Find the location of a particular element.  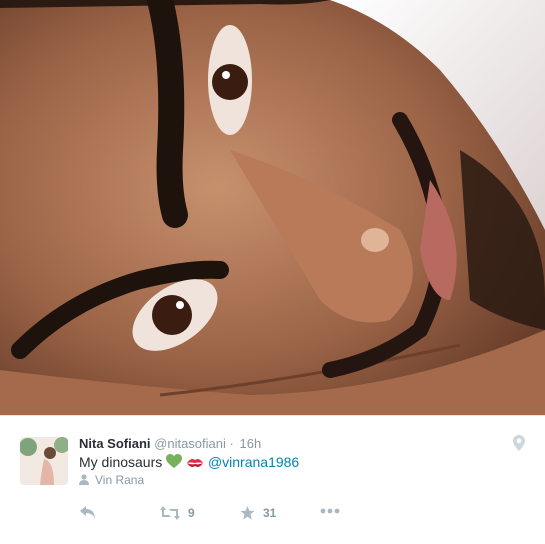

reply-button is located at coordinates (88, 512).